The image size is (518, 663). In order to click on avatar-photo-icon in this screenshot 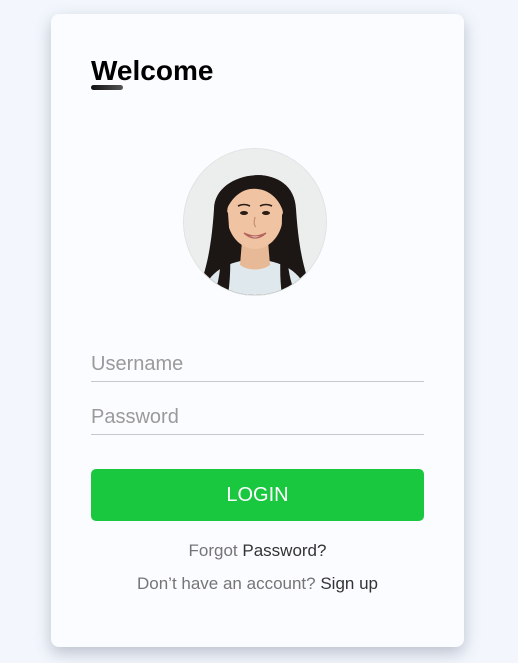, I will do `click(255, 222)`.